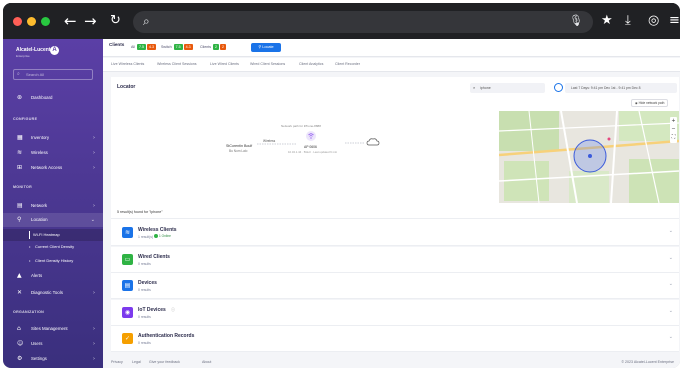 The image size is (683, 371). Describe the element at coordinates (311, 64) in the screenshot. I see `tab-client-analytics: Client Analytics` at that location.